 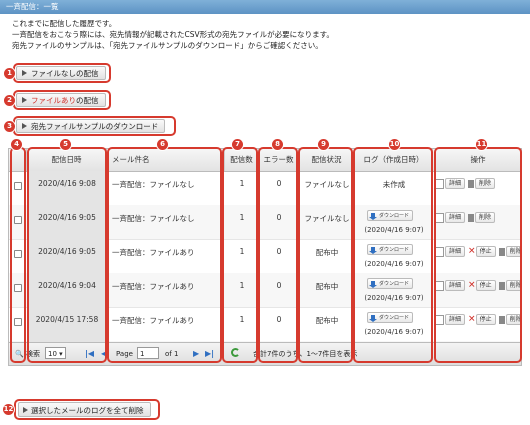 What do you see at coordinates (166, 256) in the screenshot?
I see `cell-mail: 一斉配信：ファイルあり` at bounding box center [166, 256].